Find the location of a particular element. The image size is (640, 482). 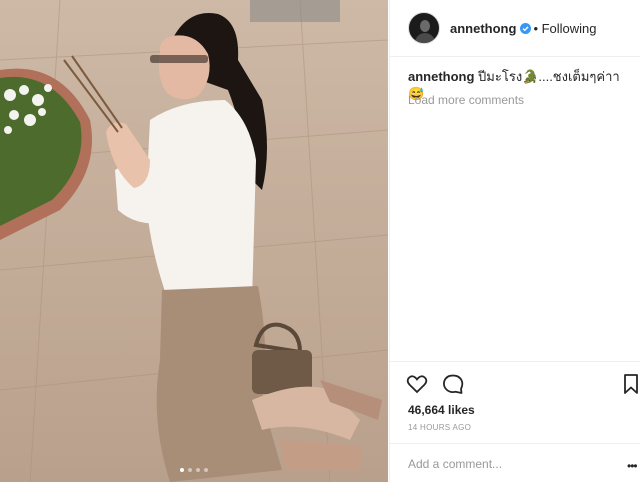

comment-icon is located at coordinates (453, 384).